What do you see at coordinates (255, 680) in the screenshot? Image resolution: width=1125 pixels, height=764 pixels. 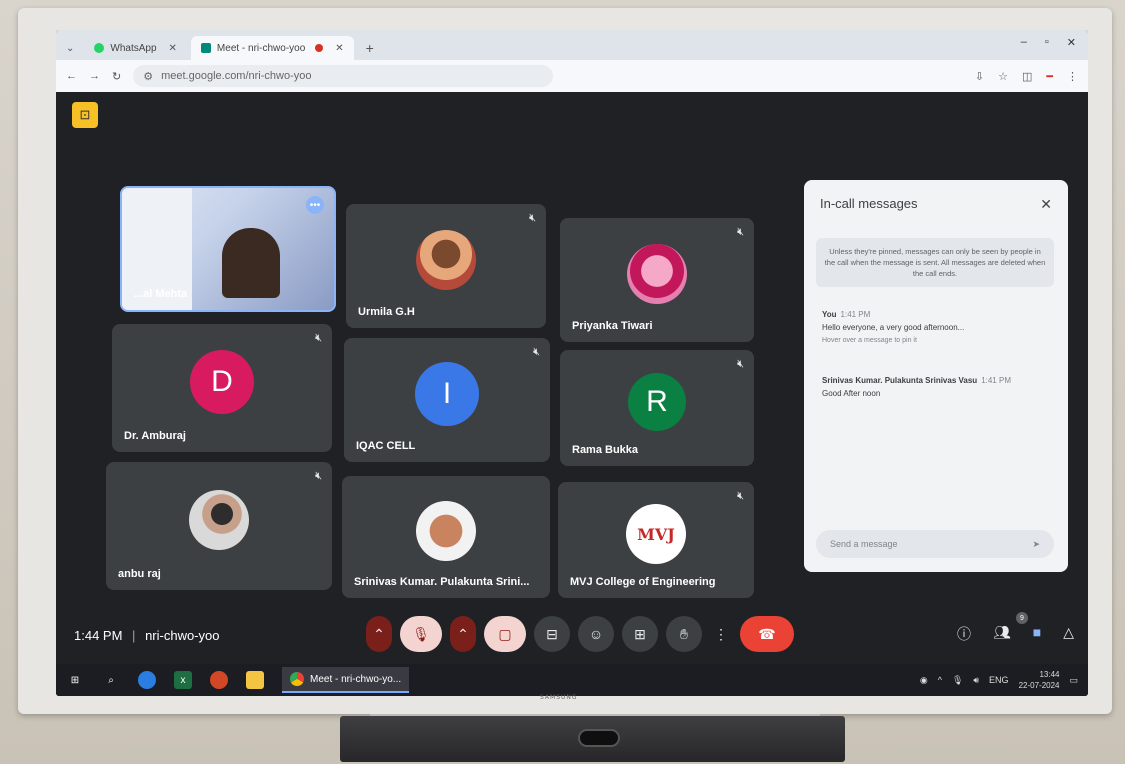 I see `file-explorer-icon` at bounding box center [255, 680].